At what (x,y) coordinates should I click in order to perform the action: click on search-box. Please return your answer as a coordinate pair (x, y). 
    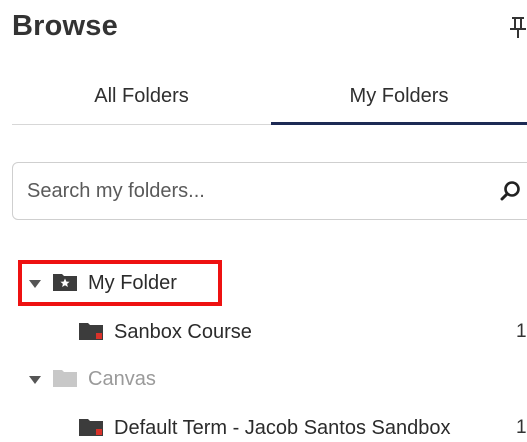
    Looking at the image, I should click on (269, 191).